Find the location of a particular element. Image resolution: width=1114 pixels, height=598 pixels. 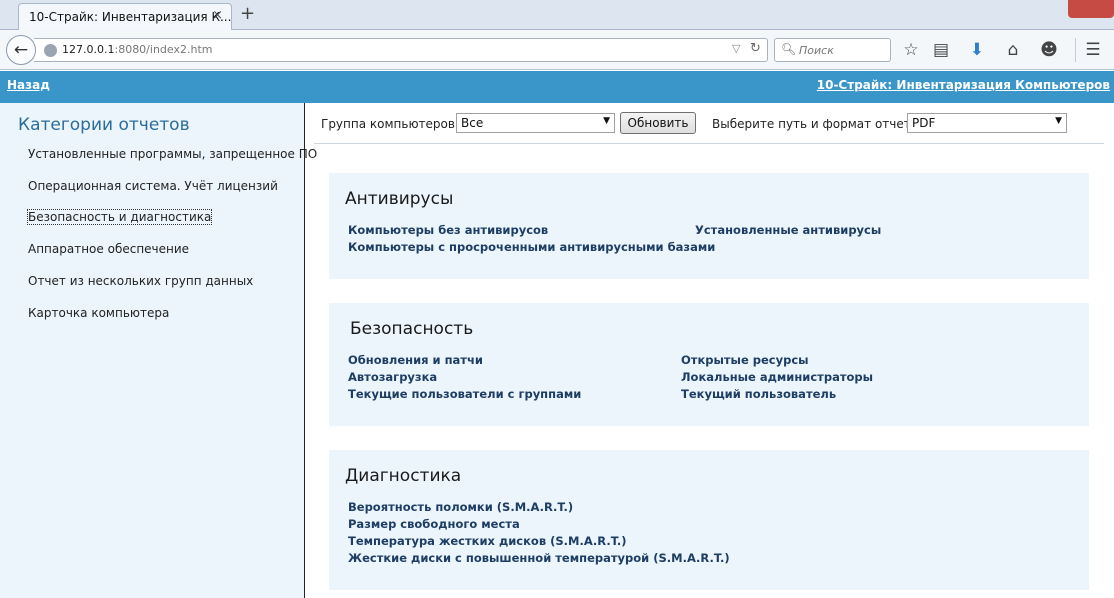

url-bar: 127.0.0.1:8080/index2.htm ▽ ↻ is located at coordinates (401, 50).